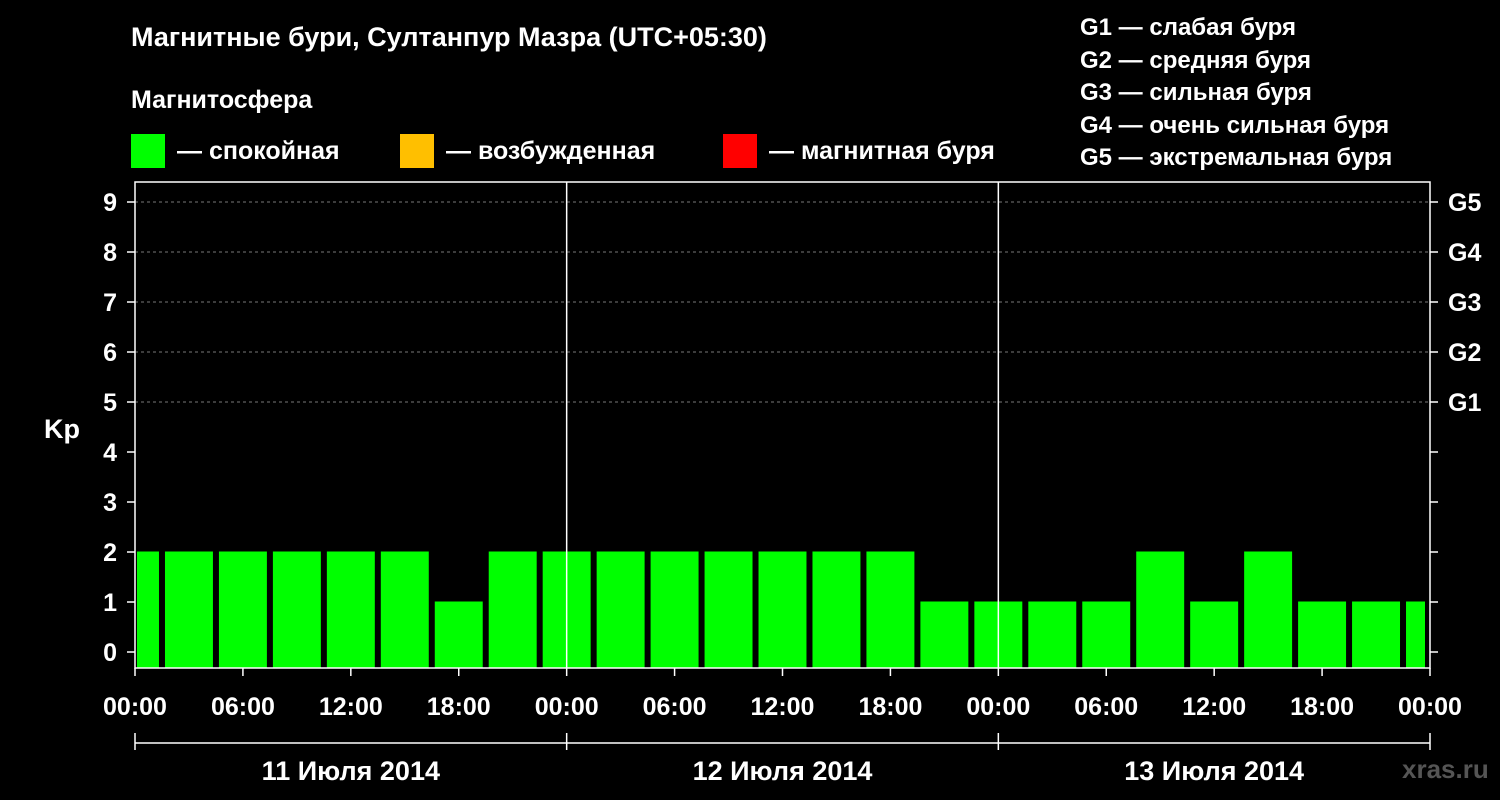  What do you see at coordinates (110, 453) in the screenshot?
I see `y-tick-label: 4` at bounding box center [110, 453].